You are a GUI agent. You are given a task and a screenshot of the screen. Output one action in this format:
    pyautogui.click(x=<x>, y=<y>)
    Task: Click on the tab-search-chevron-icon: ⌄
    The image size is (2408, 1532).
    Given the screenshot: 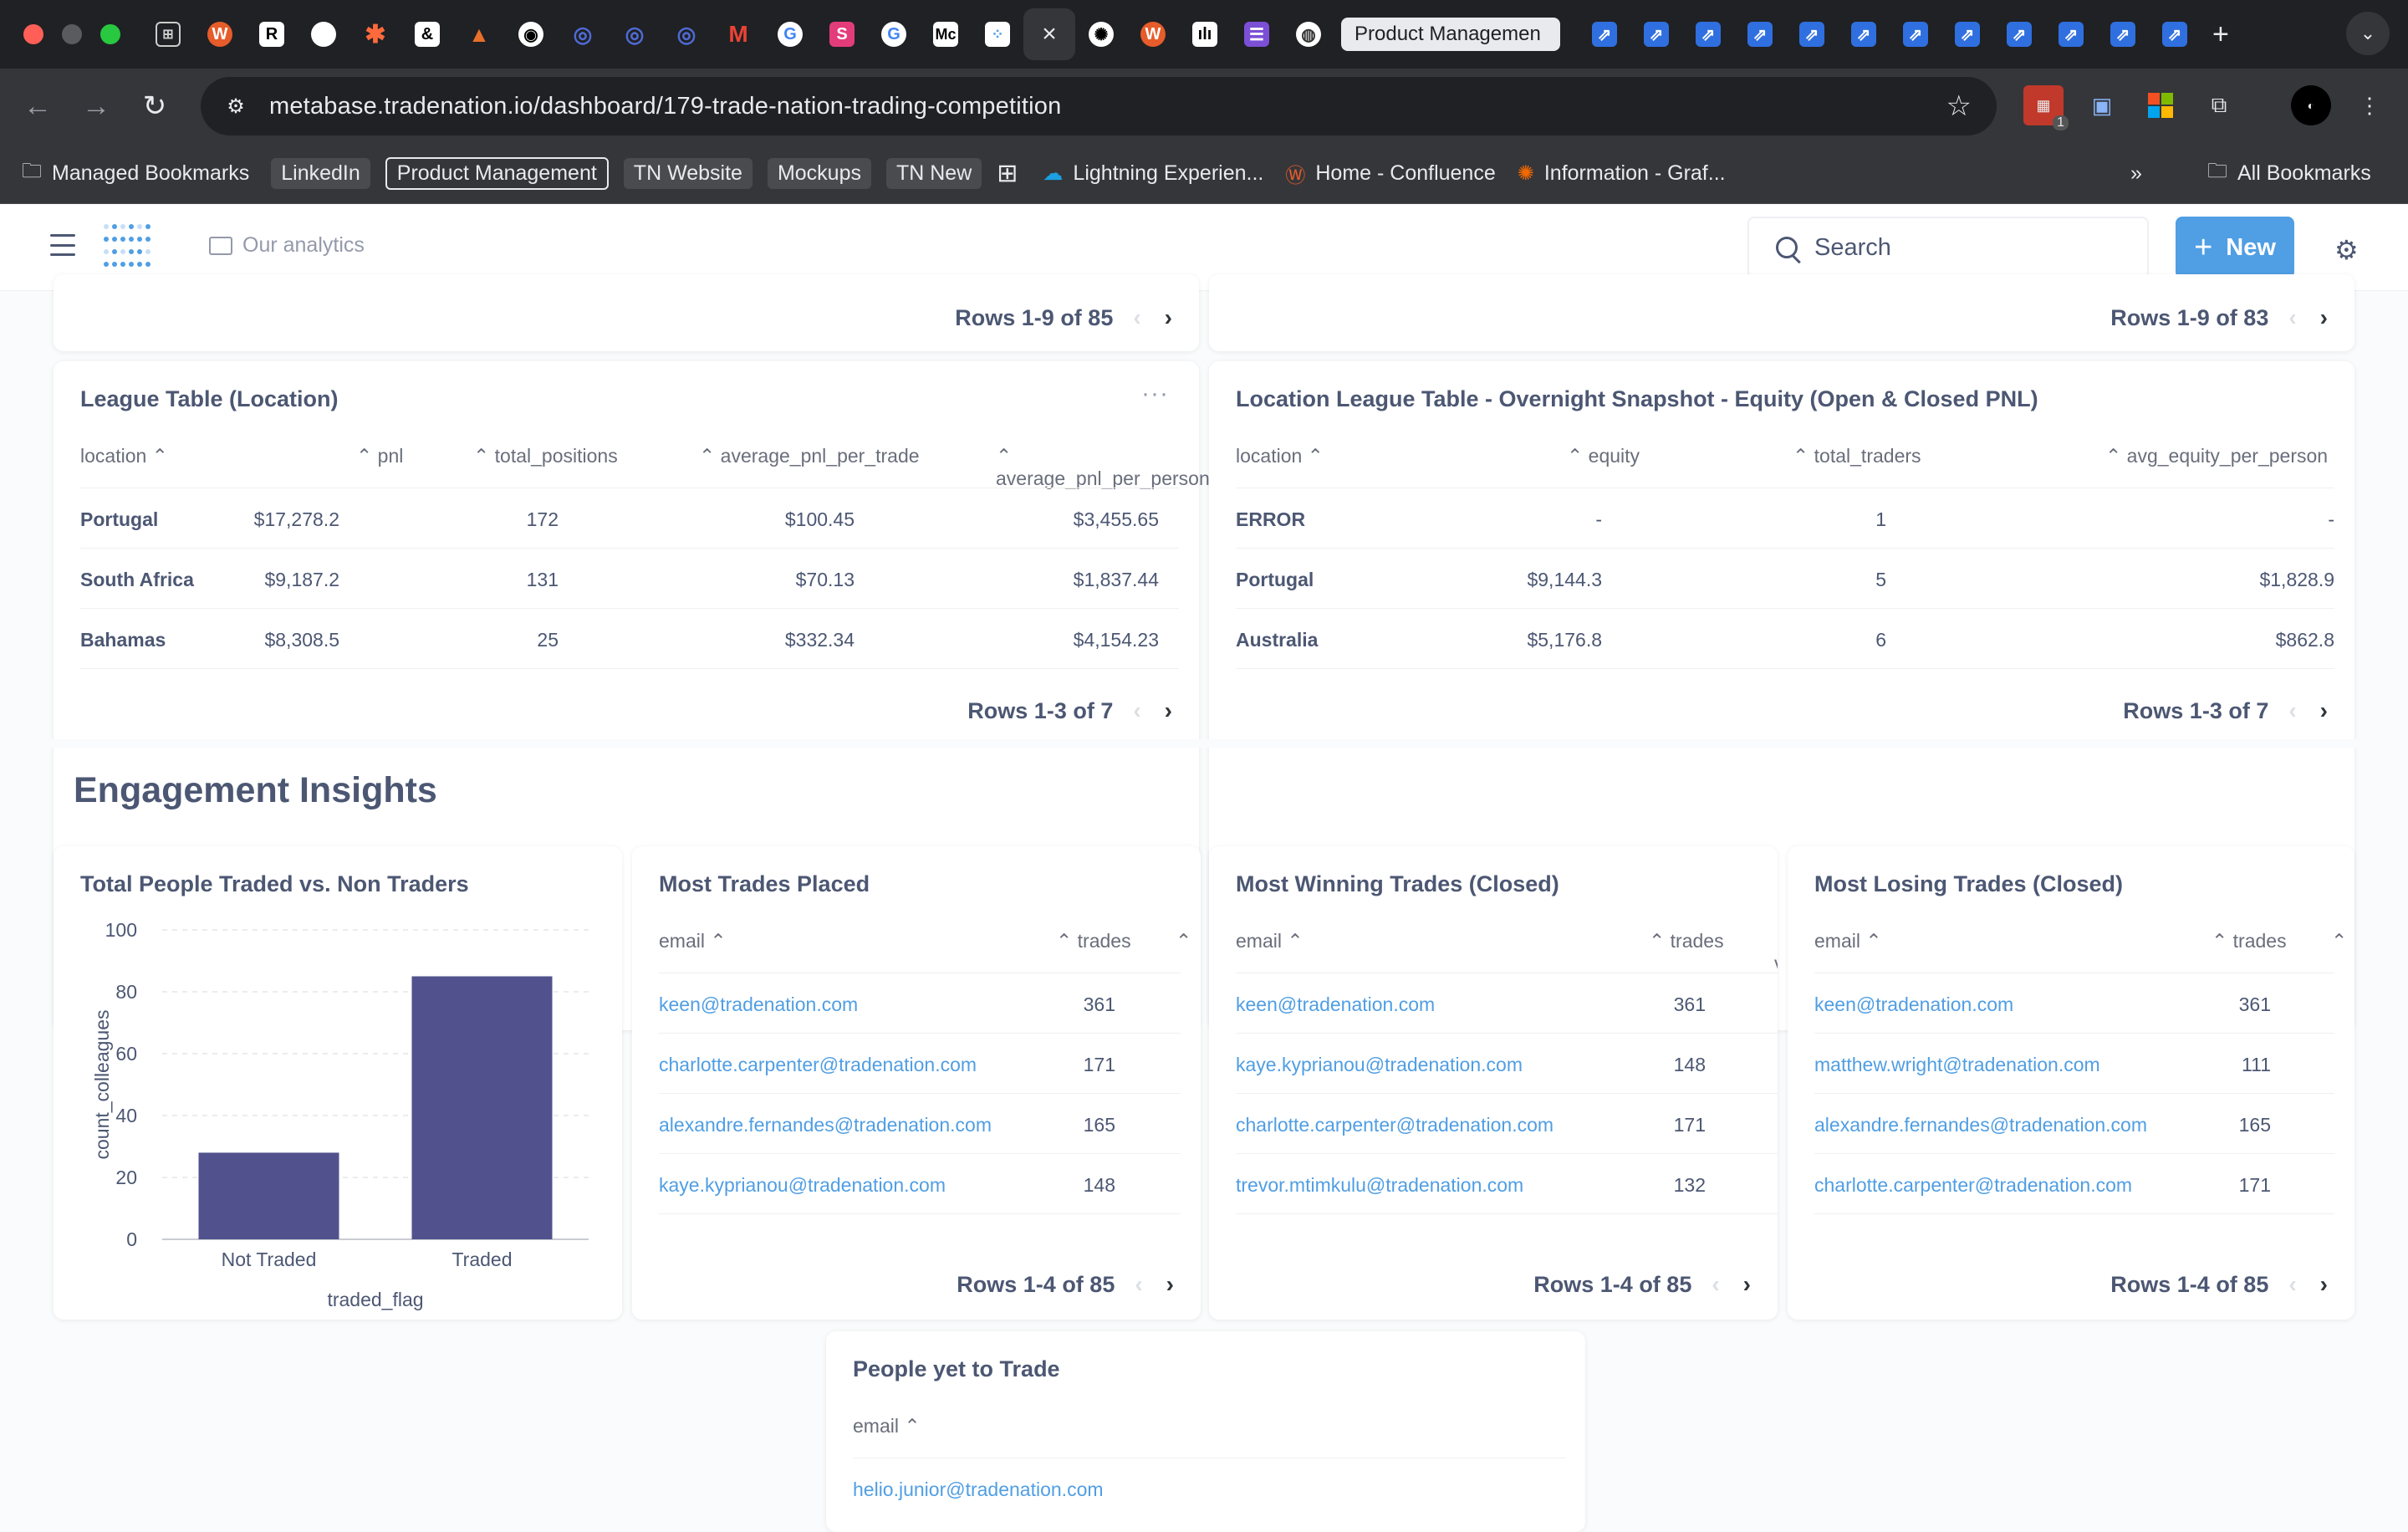 What is the action you would take?
    pyautogui.click(x=2368, y=33)
    